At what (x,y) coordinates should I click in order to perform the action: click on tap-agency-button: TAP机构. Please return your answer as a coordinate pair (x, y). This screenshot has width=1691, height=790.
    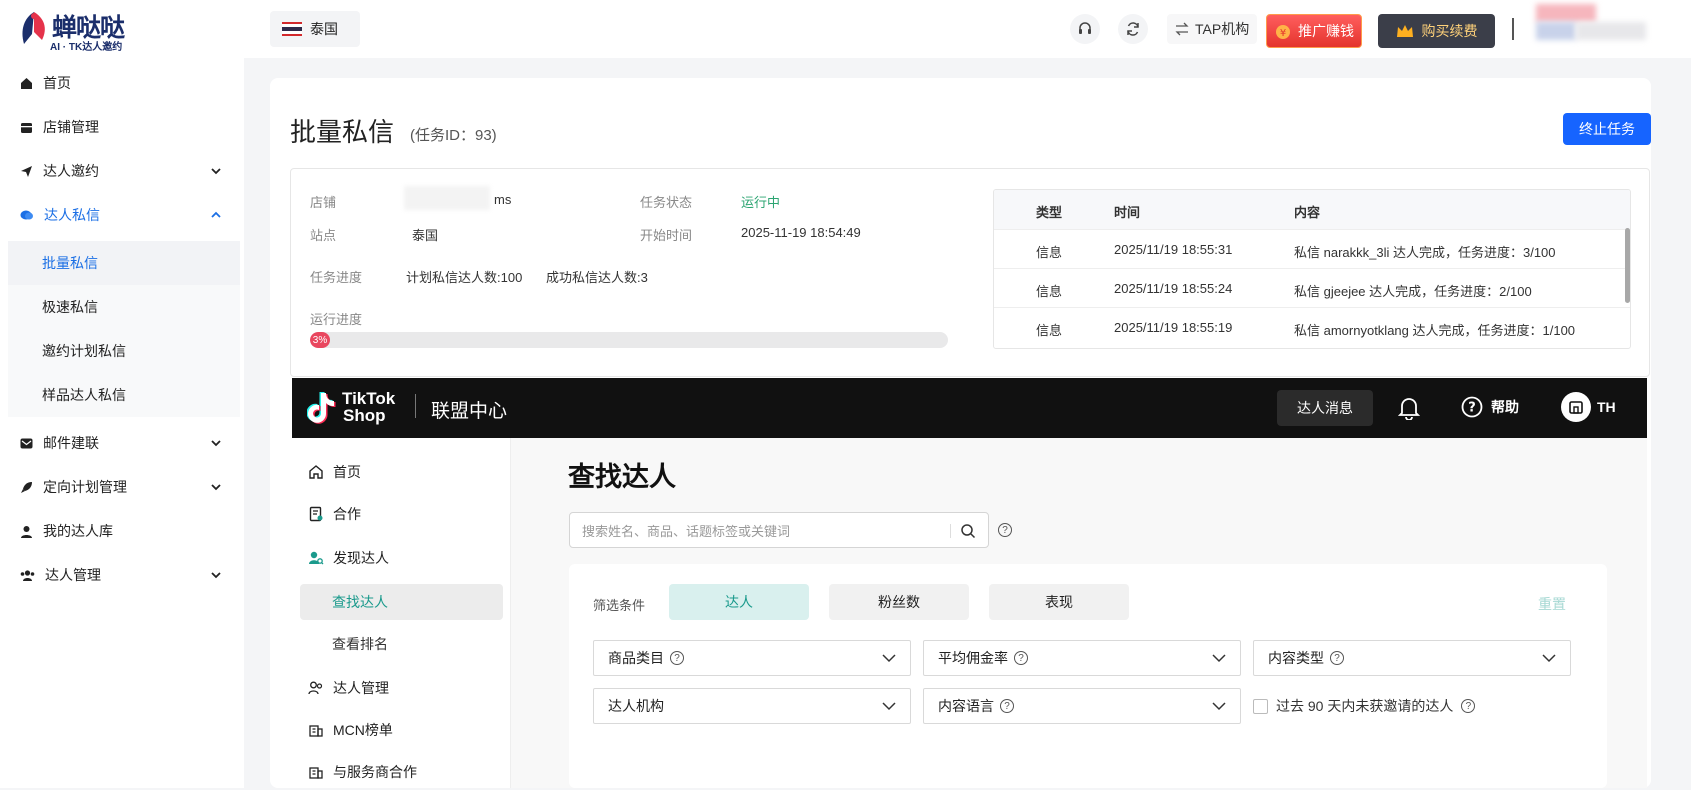
    Looking at the image, I should click on (1212, 29).